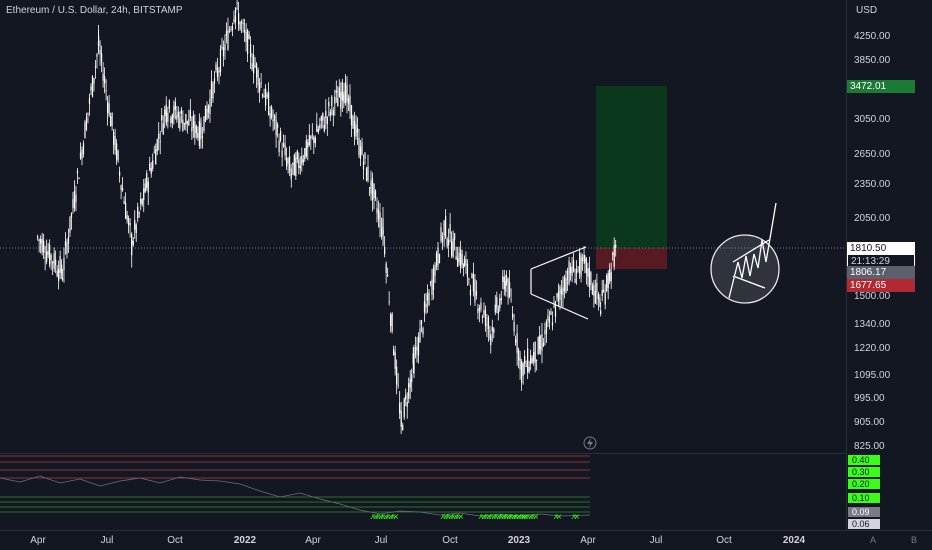  I want to click on price-tick: 1095.00, so click(872, 375).